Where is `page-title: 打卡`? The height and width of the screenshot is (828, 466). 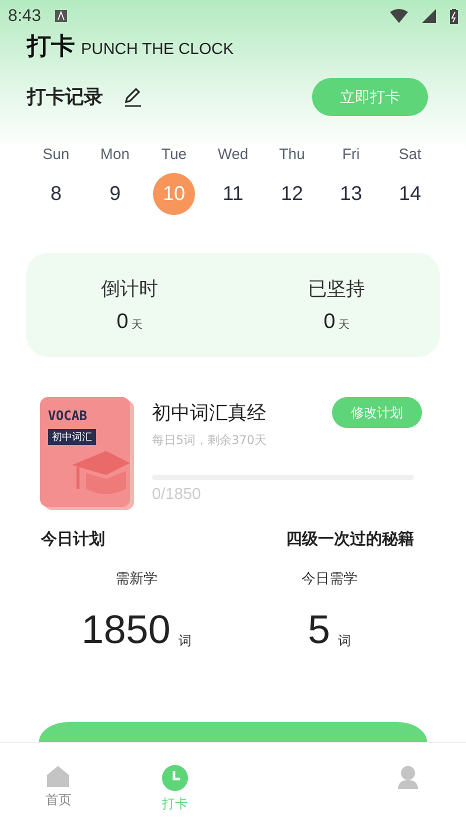
page-title: 打卡 is located at coordinates (51, 46).